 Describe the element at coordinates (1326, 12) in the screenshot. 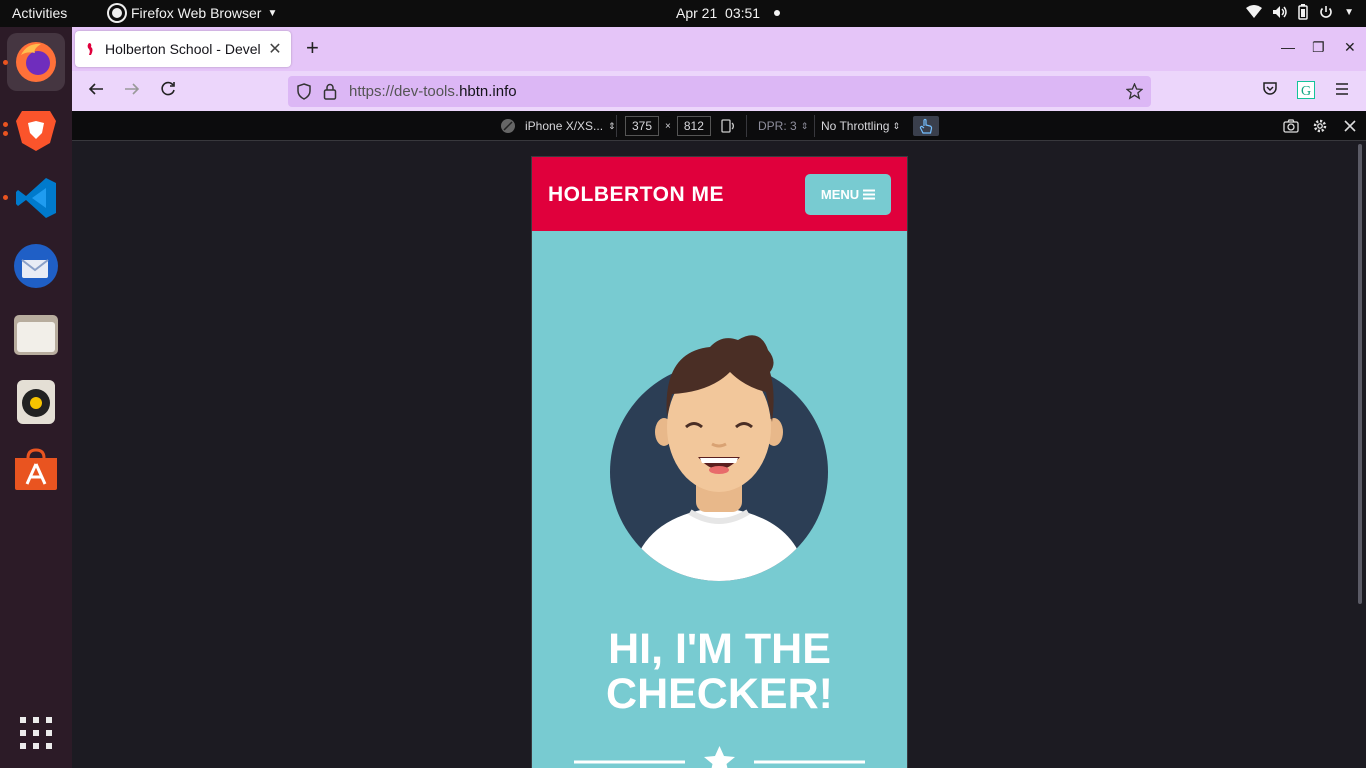

I see `power-menu-icon` at that location.